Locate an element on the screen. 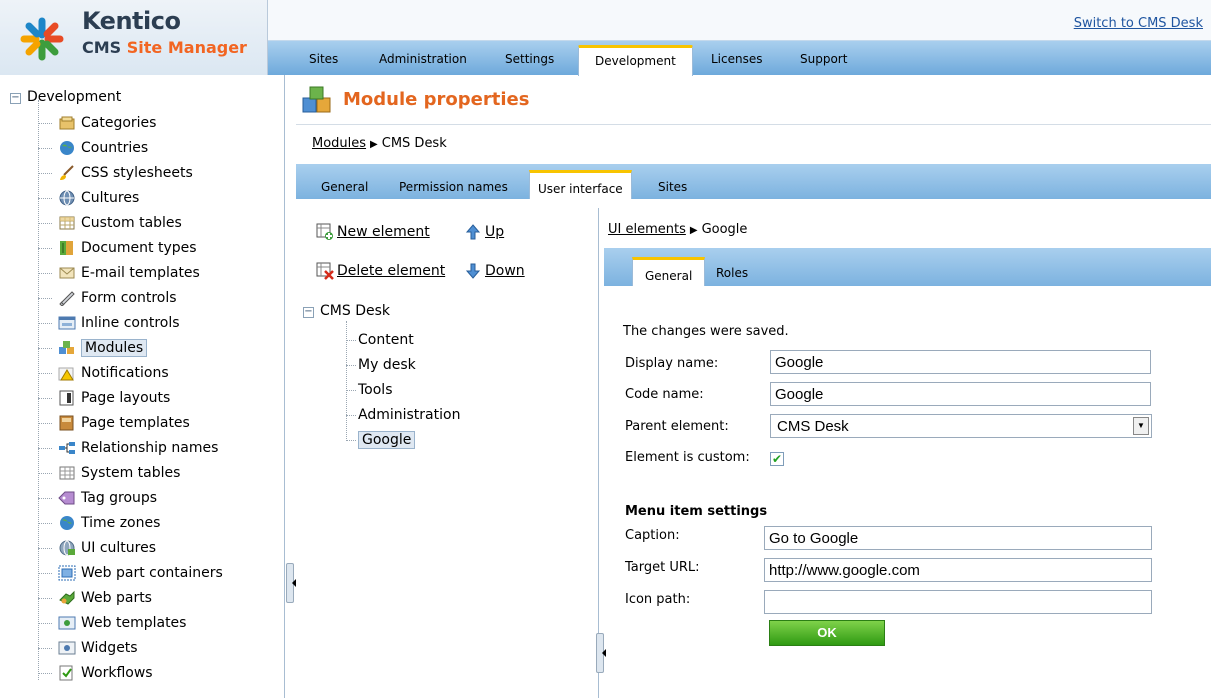  tree-item-page-layouts: Page layouts is located at coordinates (104, 398).